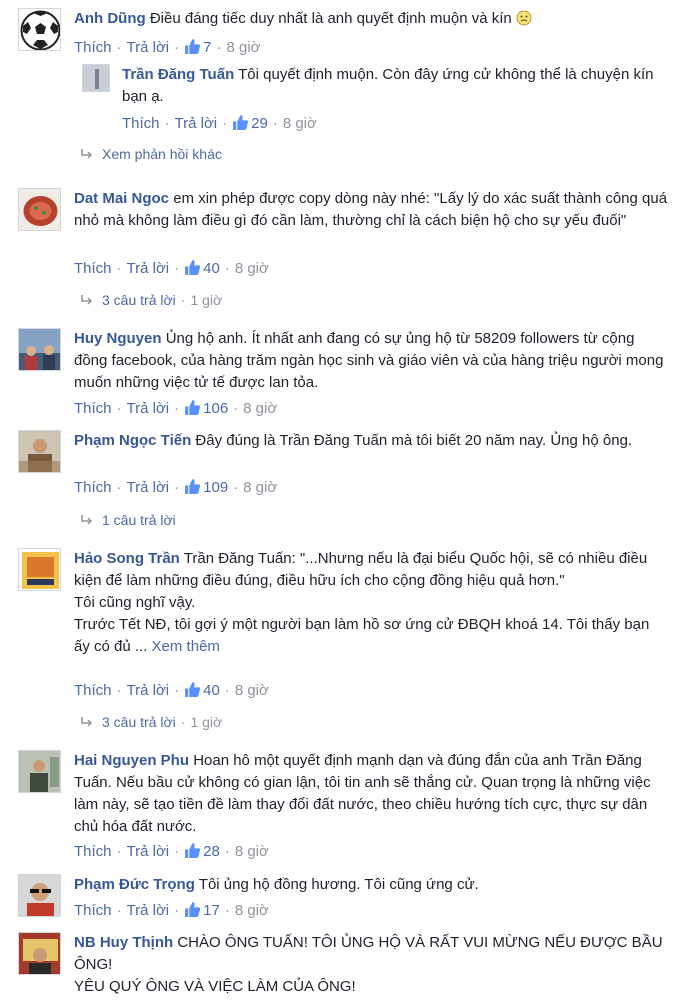  Describe the element at coordinates (123, 942) in the screenshot. I see `comment-author: NB Huy Thịnh` at that location.